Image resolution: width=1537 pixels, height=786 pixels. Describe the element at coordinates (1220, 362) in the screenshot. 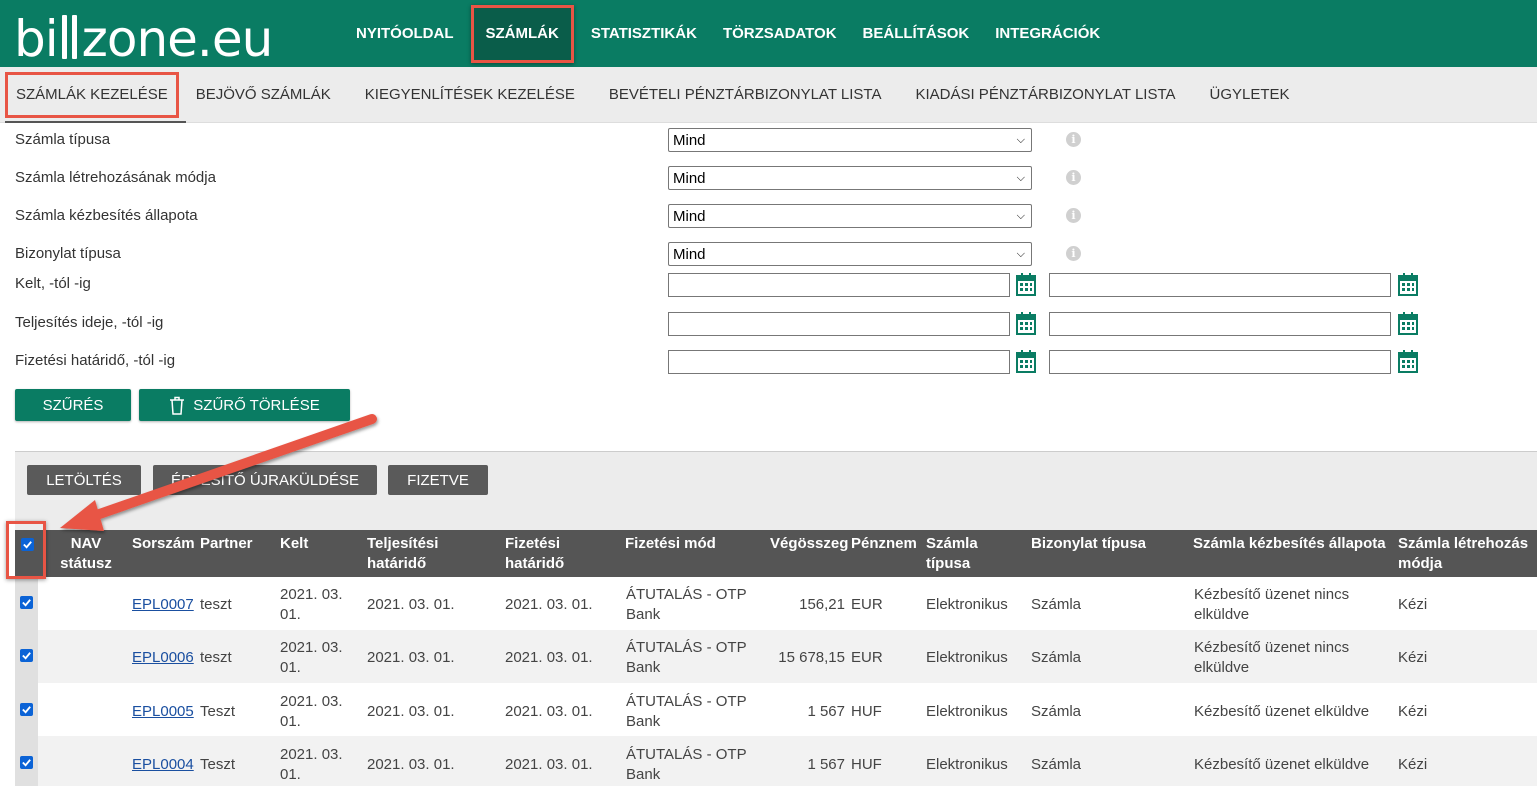

I see `payment-due-to-input` at that location.